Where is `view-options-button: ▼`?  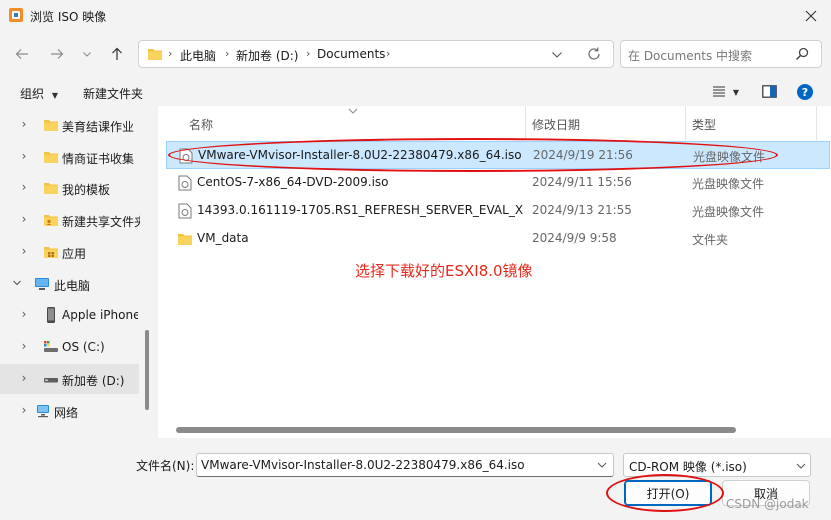
view-options-button: ▼ is located at coordinates (725, 92).